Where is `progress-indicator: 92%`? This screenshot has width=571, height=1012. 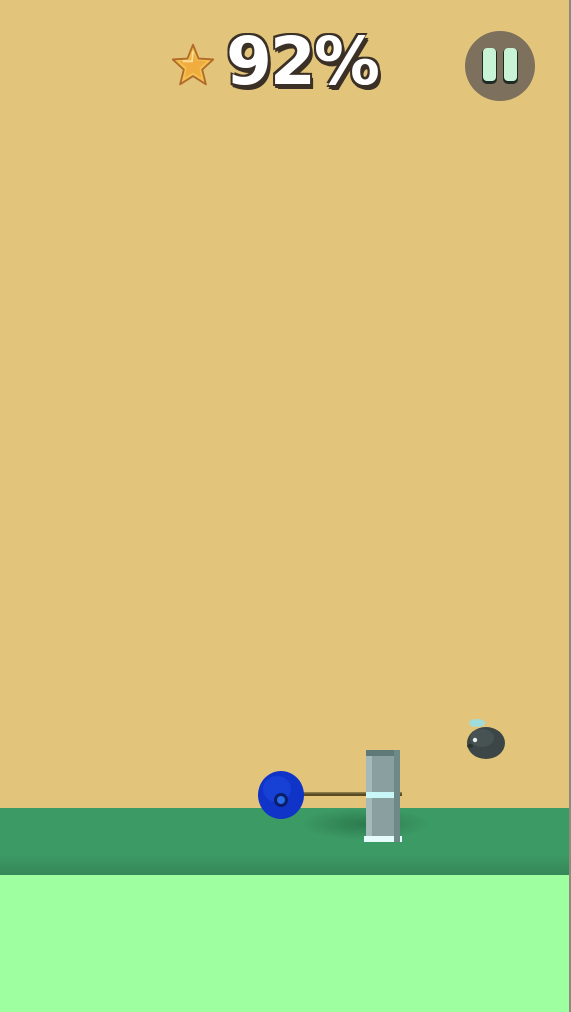 progress-indicator: 92% is located at coordinates (275, 62).